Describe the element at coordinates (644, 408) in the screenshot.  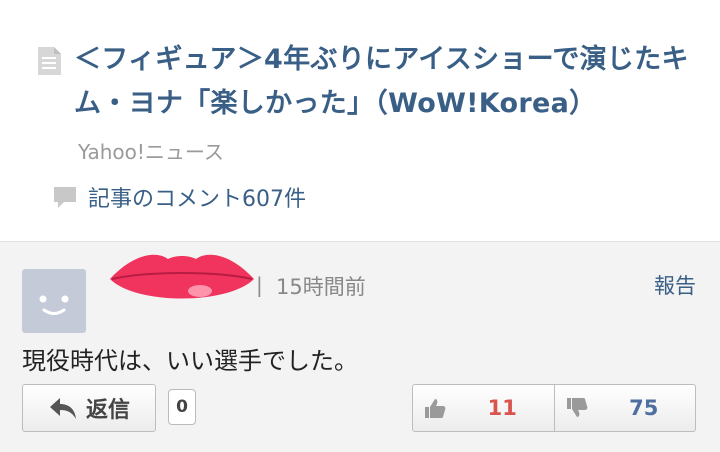
I see `dislike-count: 75` at that location.